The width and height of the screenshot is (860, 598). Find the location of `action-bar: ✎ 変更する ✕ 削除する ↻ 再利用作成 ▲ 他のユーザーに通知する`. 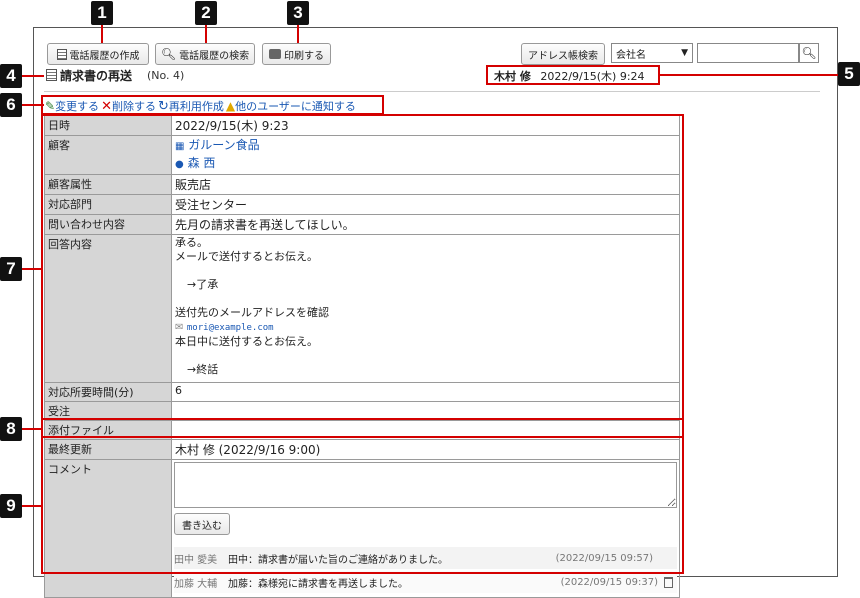

action-bar: ✎ 変更する ✕ 削除する ↻ 再利用作成 ▲ 他のユーザーに通知する is located at coordinates (200, 106).